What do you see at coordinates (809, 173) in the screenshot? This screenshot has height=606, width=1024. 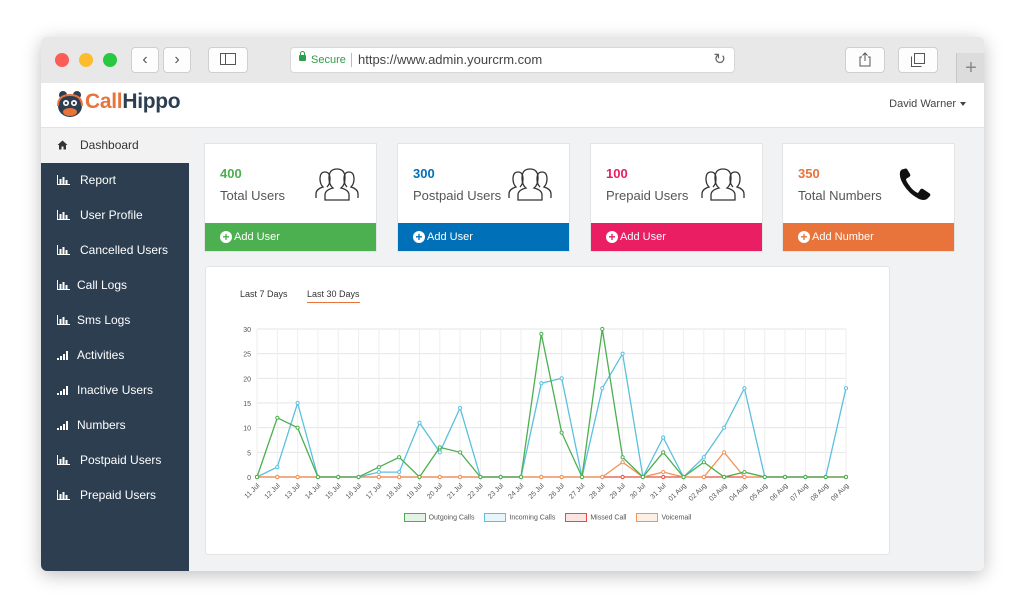 I see `card-value: 350` at bounding box center [809, 173].